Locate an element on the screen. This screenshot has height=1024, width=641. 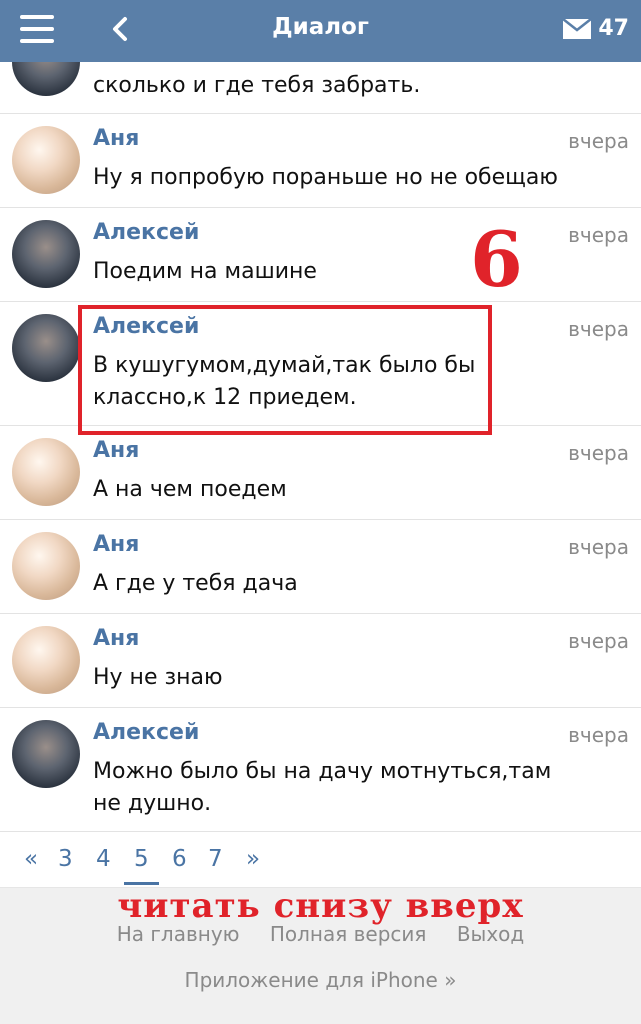
app-header: Диалог 47 is located at coordinates (320, 31).